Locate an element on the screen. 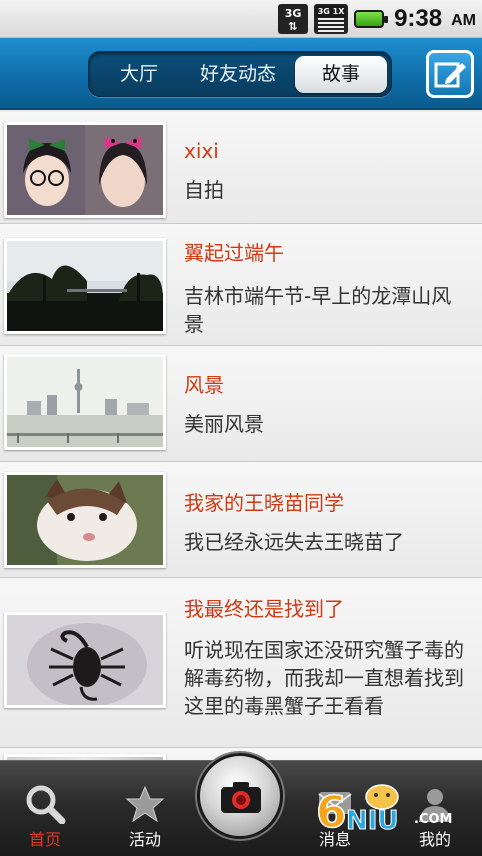  tab-friend-feed: 好友动态 is located at coordinates (238, 74).